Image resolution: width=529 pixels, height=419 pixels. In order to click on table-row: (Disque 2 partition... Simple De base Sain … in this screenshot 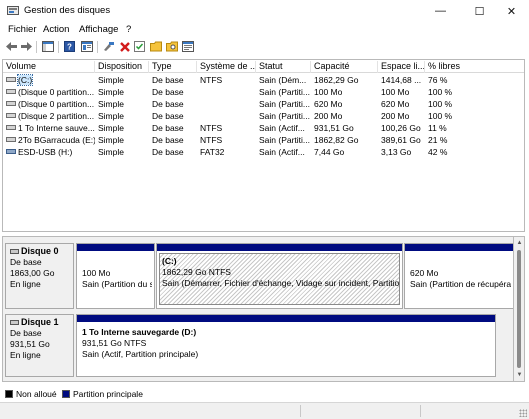, I will do `click(263, 116)`.